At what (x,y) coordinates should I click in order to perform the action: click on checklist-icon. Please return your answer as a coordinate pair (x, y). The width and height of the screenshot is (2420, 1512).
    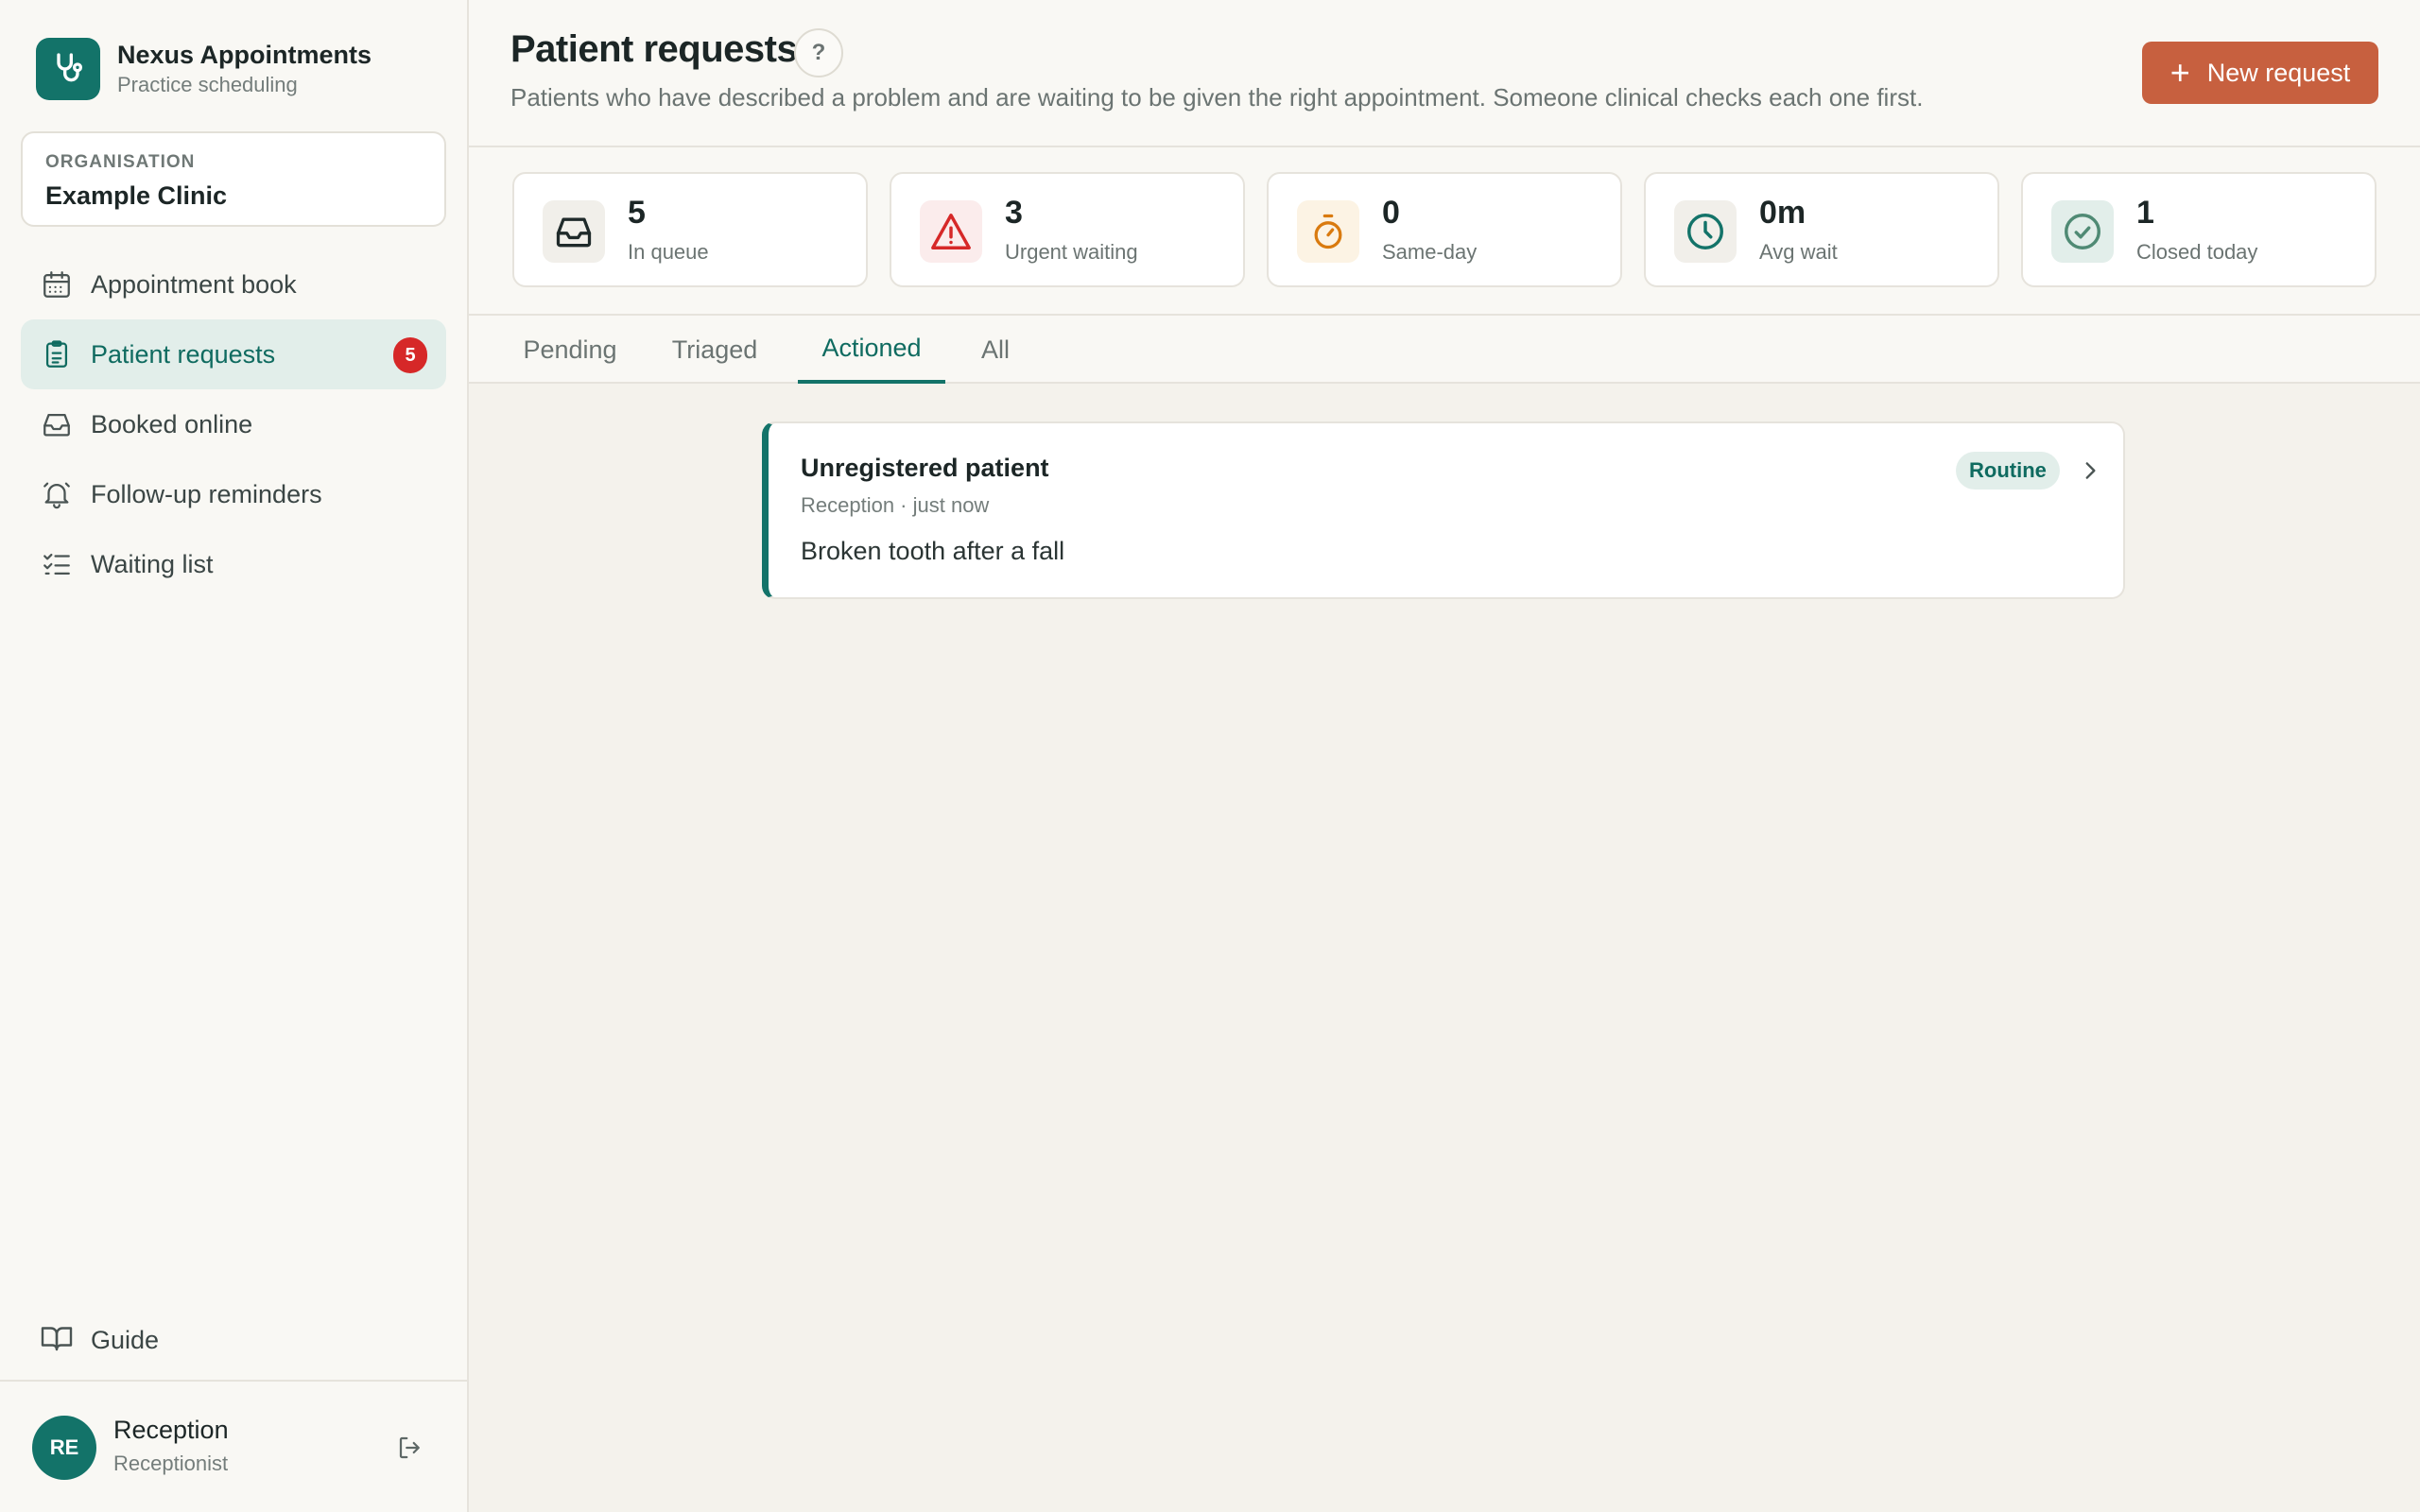
    Looking at the image, I should click on (57, 564).